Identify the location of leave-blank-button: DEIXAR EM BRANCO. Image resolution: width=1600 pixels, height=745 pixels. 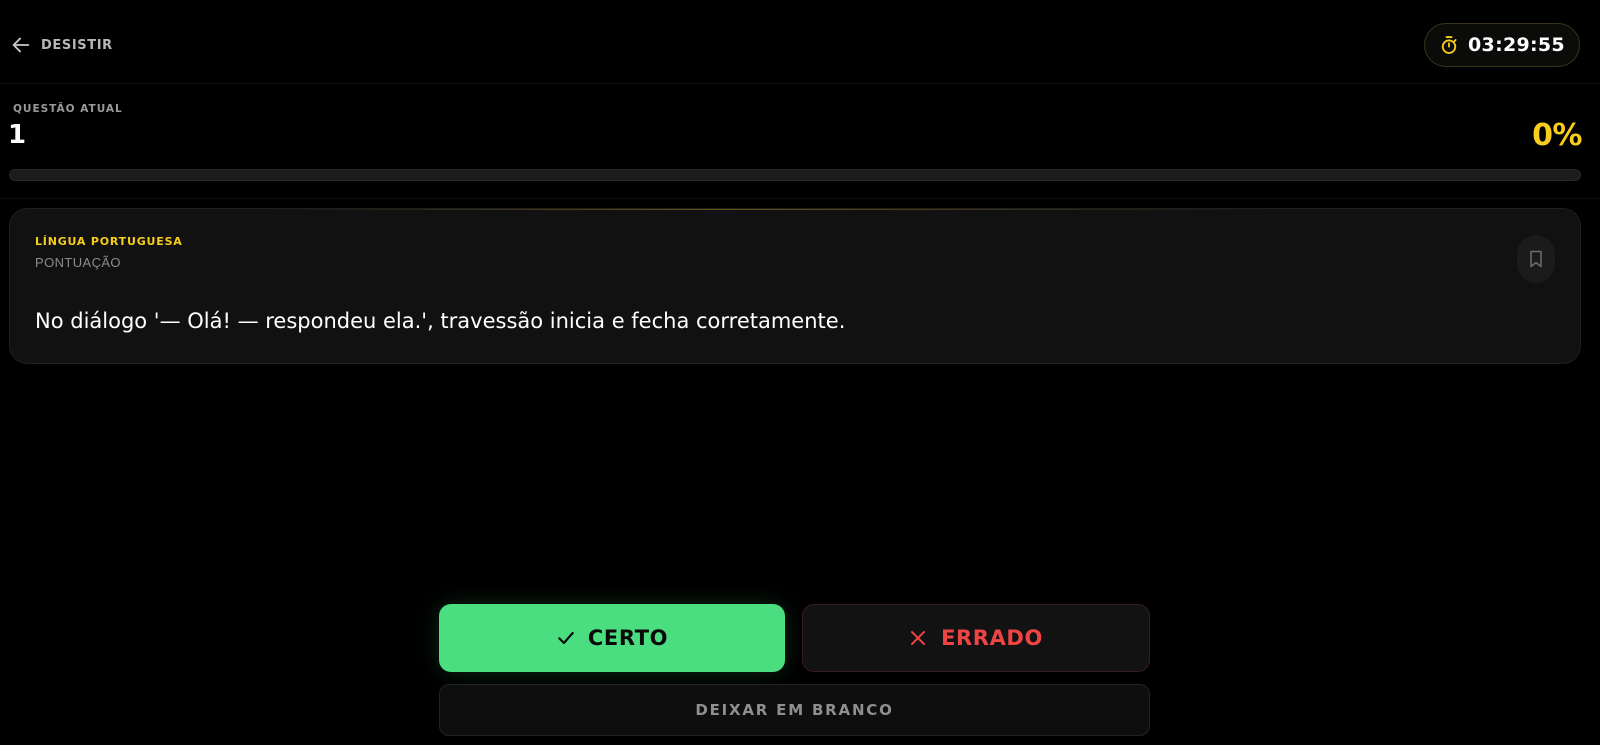
(794, 710).